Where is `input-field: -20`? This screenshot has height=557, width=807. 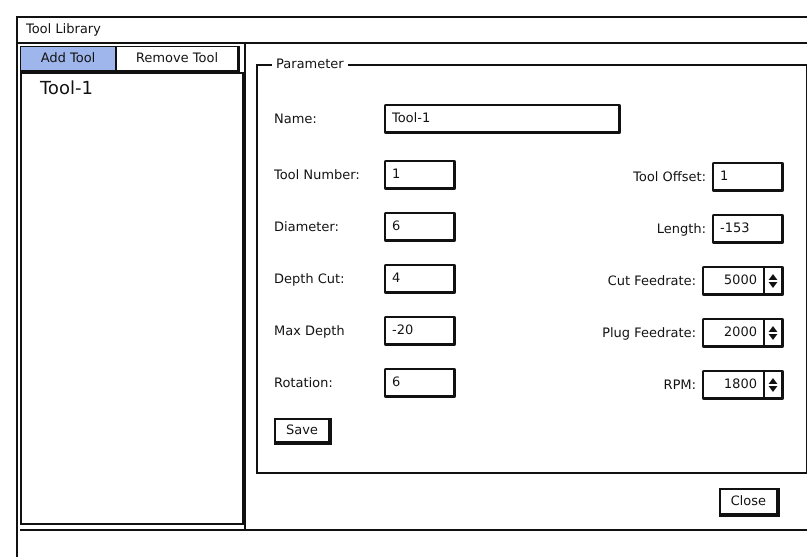
input-field: -20 is located at coordinates (420, 331).